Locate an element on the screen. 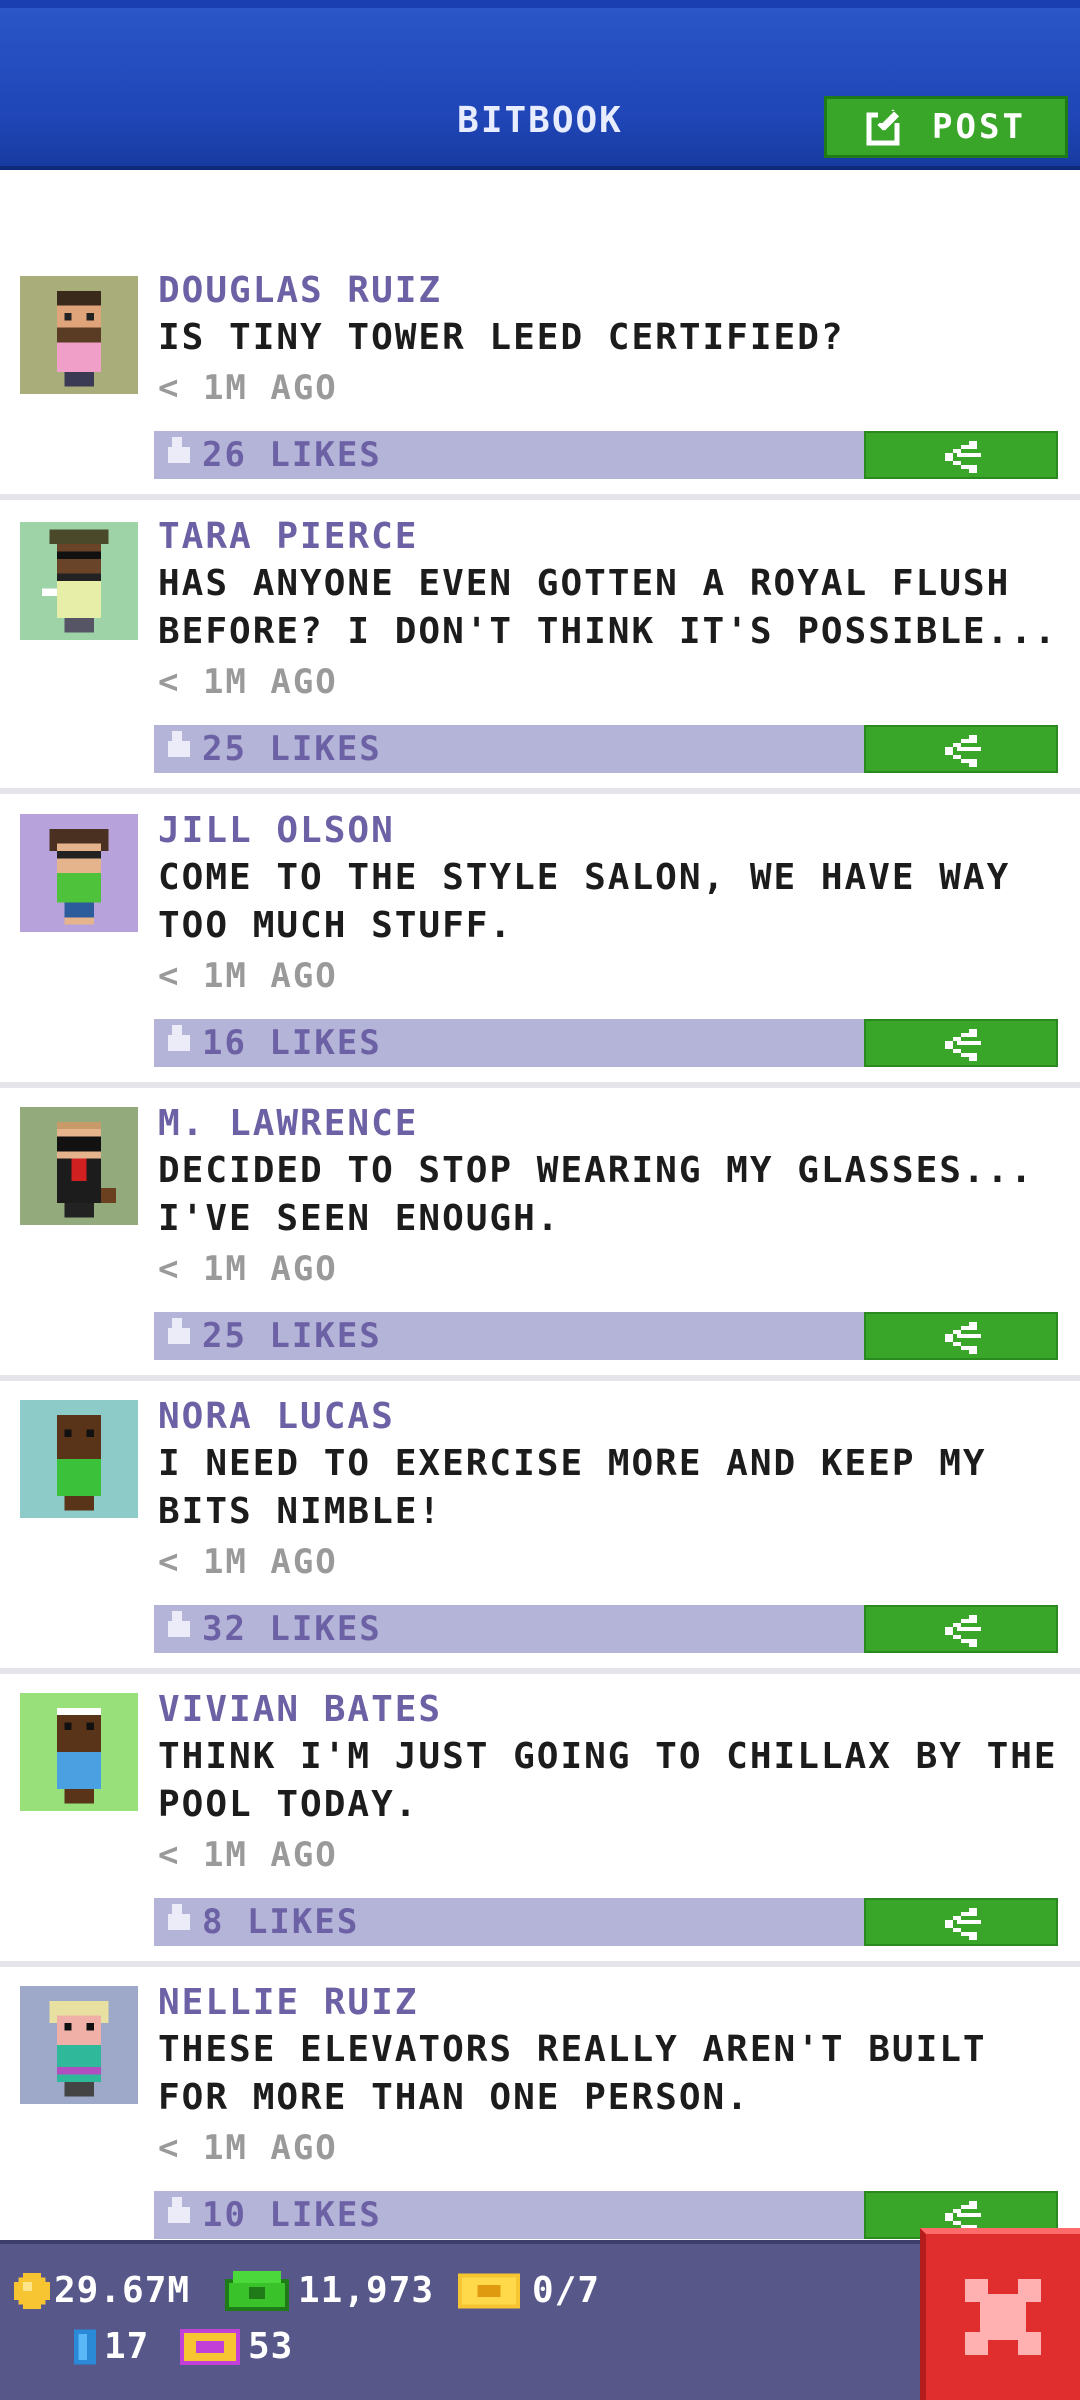 This screenshot has height=2400, width=1080. vip-value: 53 is located at coordinates (271, 2346).